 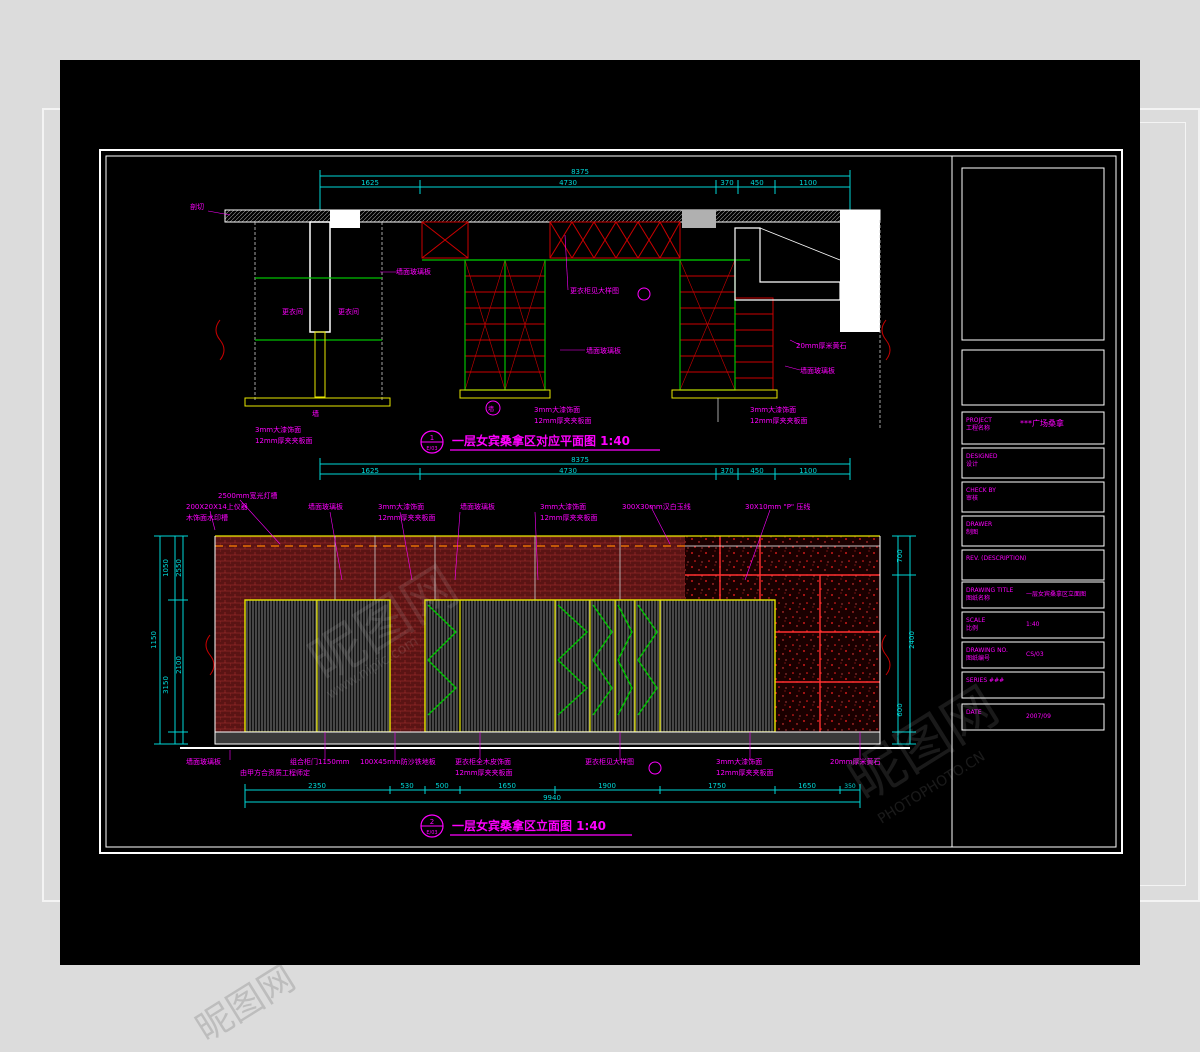 What do you see at coordinates (978, 428) in the screenshot?
I see `title-block-label: 工程名称` at bounding box center [978, 428].